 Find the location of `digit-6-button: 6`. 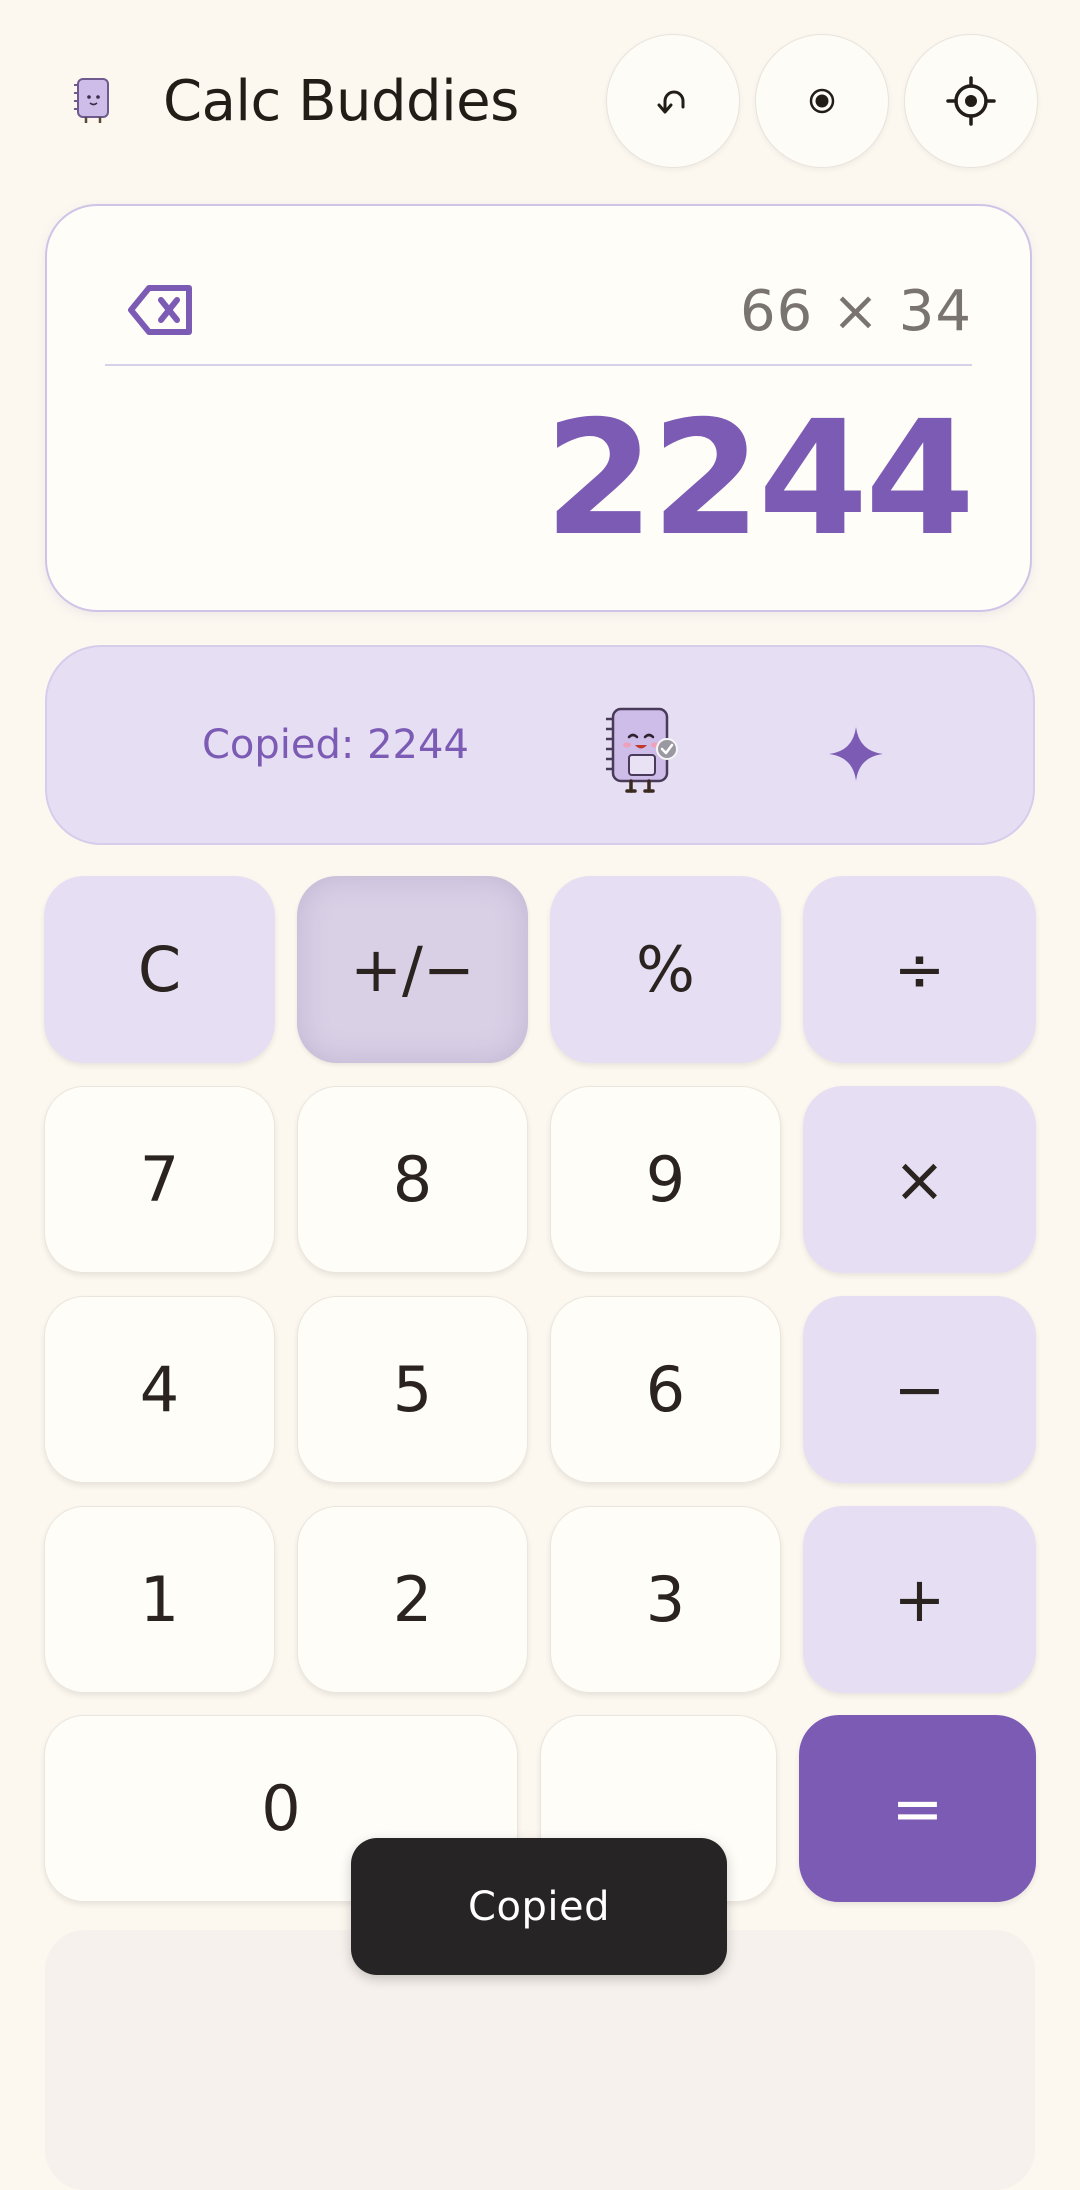

digit-6-button: 6 is located at coordinates (665, 1389).